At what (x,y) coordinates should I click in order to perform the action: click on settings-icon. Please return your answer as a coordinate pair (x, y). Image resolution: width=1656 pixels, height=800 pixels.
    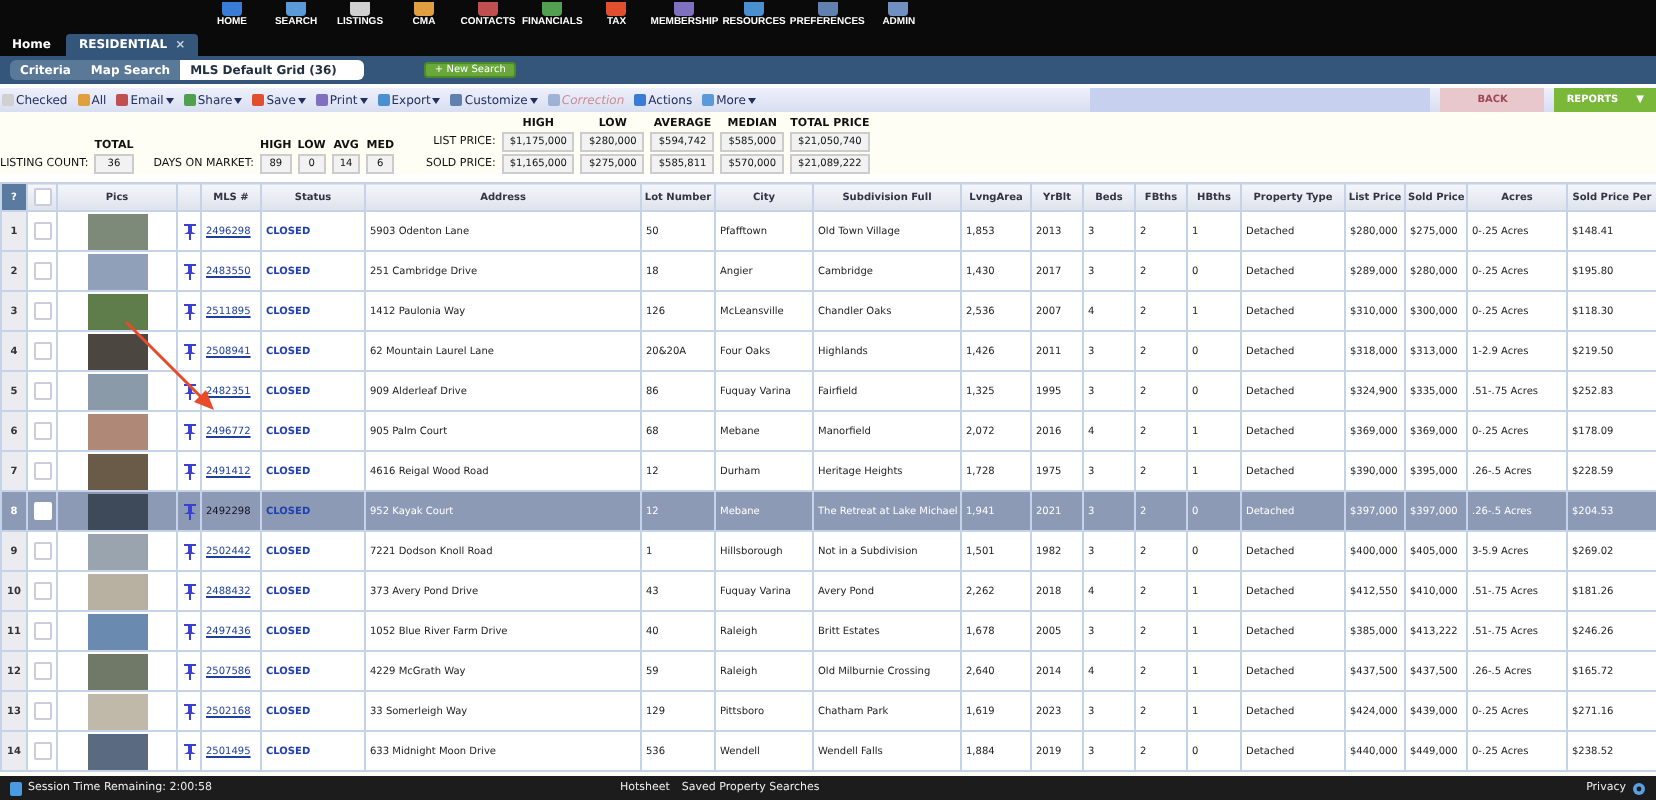
    Looking at the image, I should click on (1639, 788).